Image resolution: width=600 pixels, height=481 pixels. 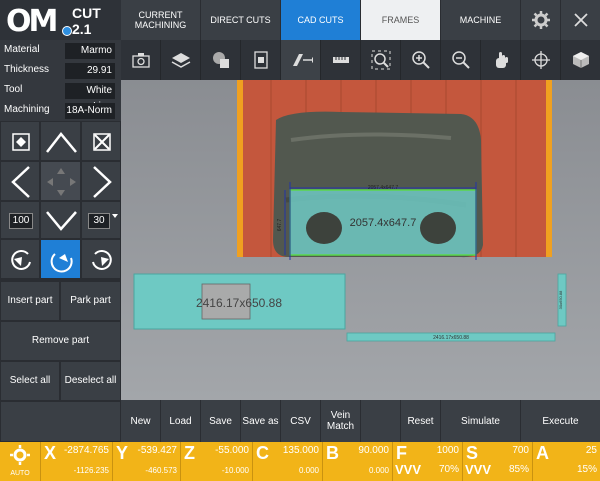 What do you see at coordinates (101, 181) in the screenshot?
I see `move-right-button` at bounding box center [101, 181].